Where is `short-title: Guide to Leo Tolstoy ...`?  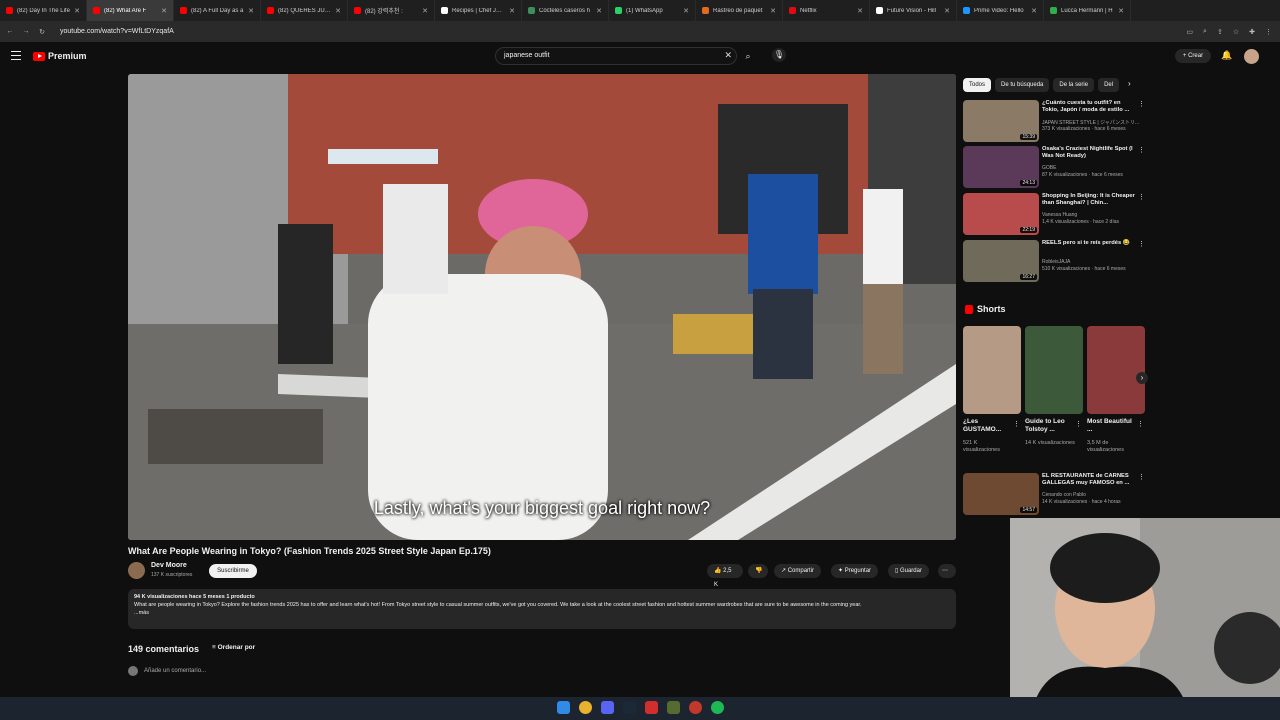 short-title: Guide to Leo Tolstoy ... is located at coordinates (1050, 426).